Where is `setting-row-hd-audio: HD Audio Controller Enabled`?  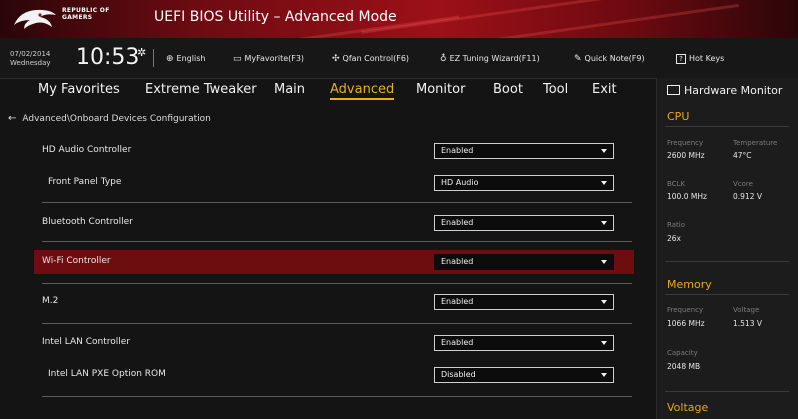
setting-row-hd-audio: HD Audio Controller Enabled is located at coordinates (334, 151).